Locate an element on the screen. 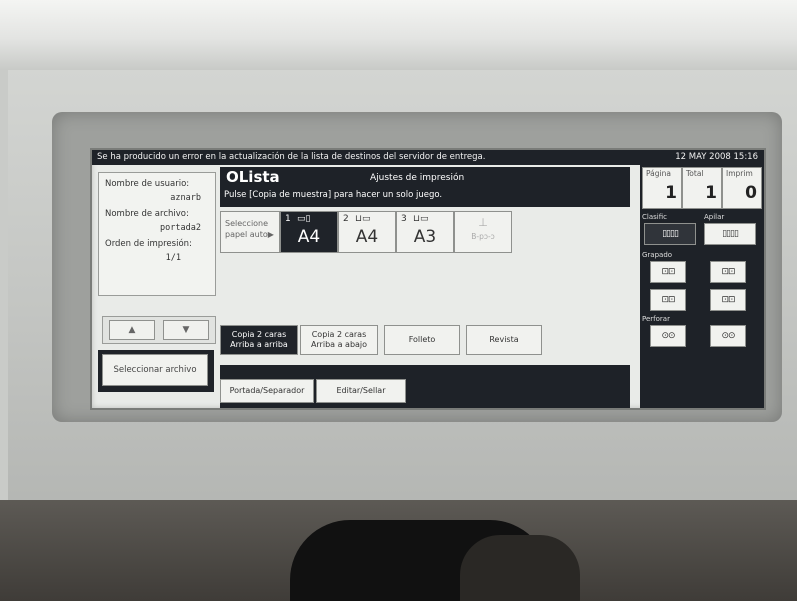  staple-double-left-icon: ⊡⊡ is located at coordinates (668, 300).